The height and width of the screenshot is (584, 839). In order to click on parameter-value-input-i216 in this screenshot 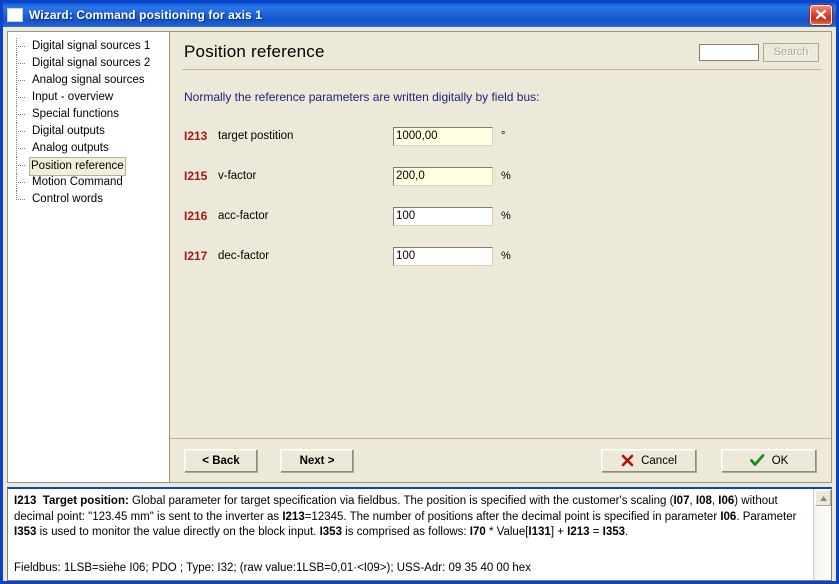, I will do `click(443, 216)`.